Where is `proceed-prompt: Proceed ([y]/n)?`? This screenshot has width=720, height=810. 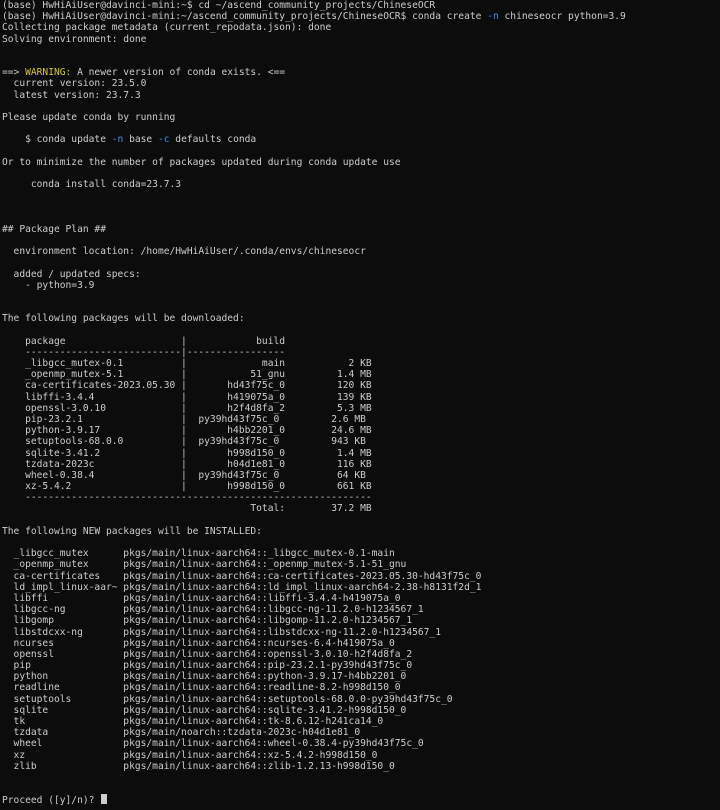 proceed-prompt: Proceed ([y]/n)? is located at coordinates (361, 800).